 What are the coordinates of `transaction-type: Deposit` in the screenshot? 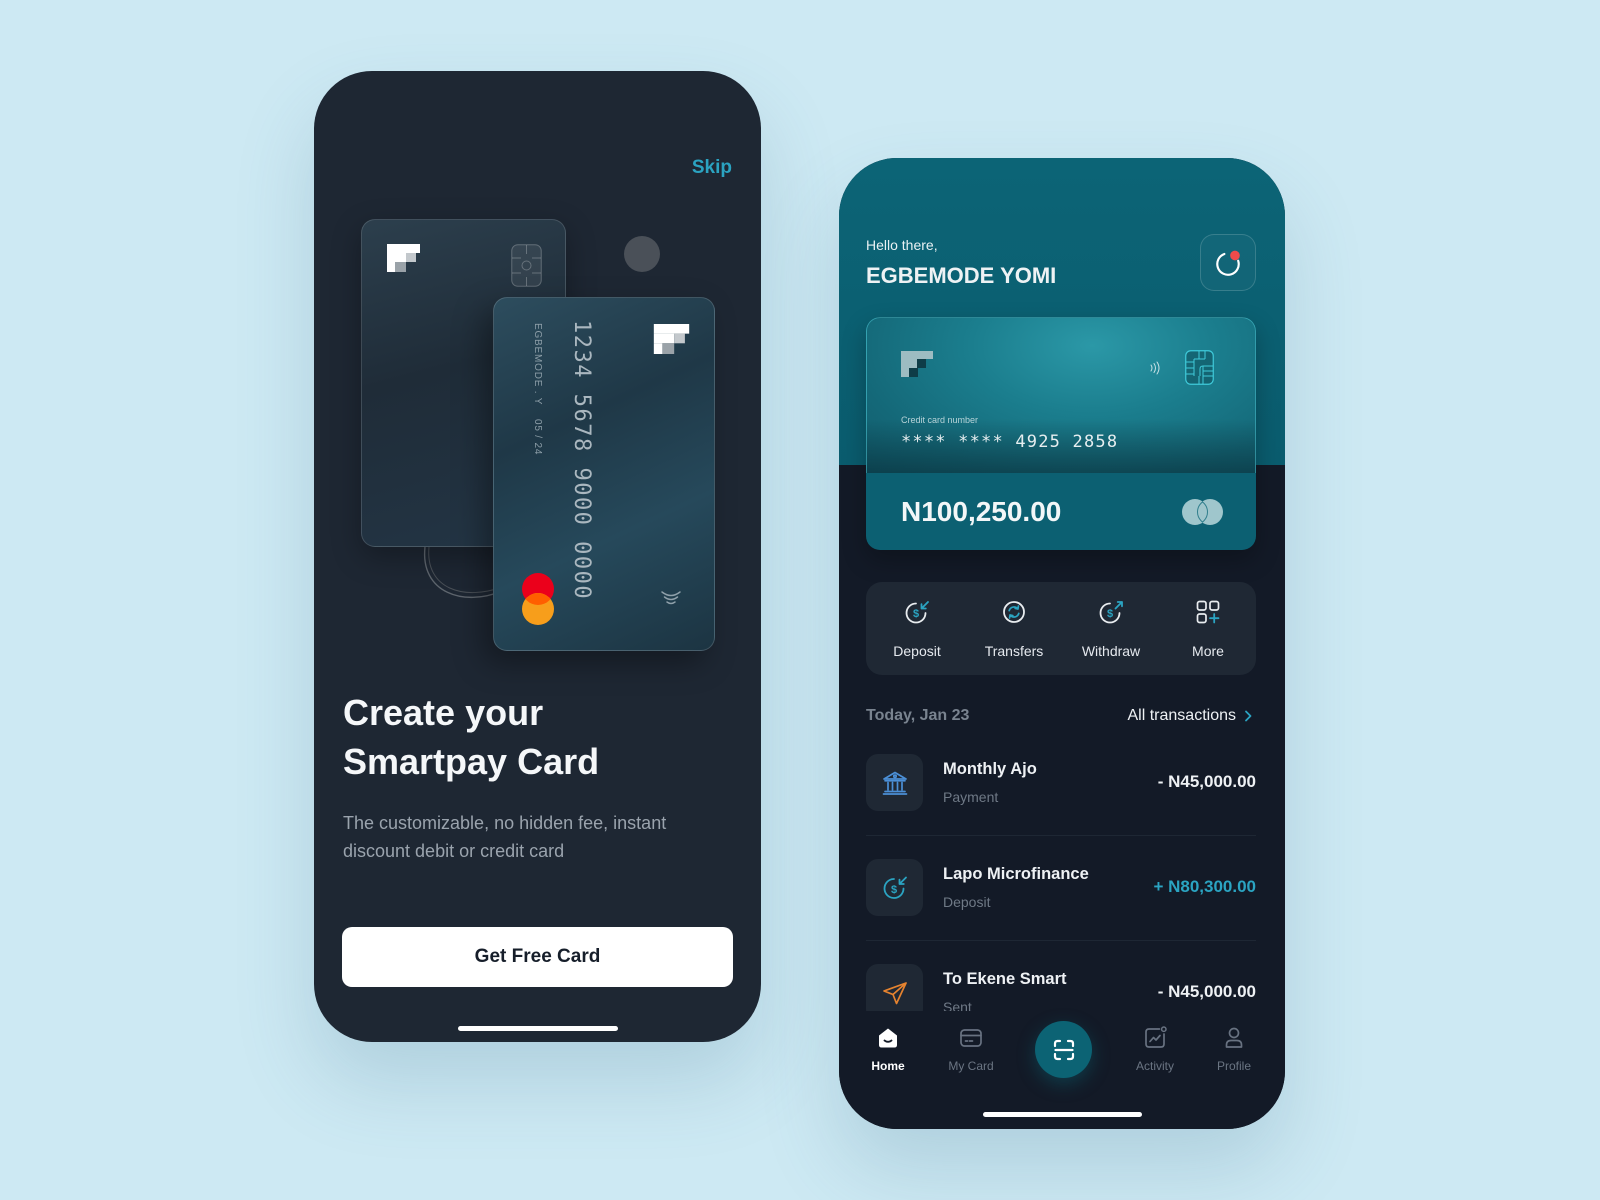 It's located at (967, 902).